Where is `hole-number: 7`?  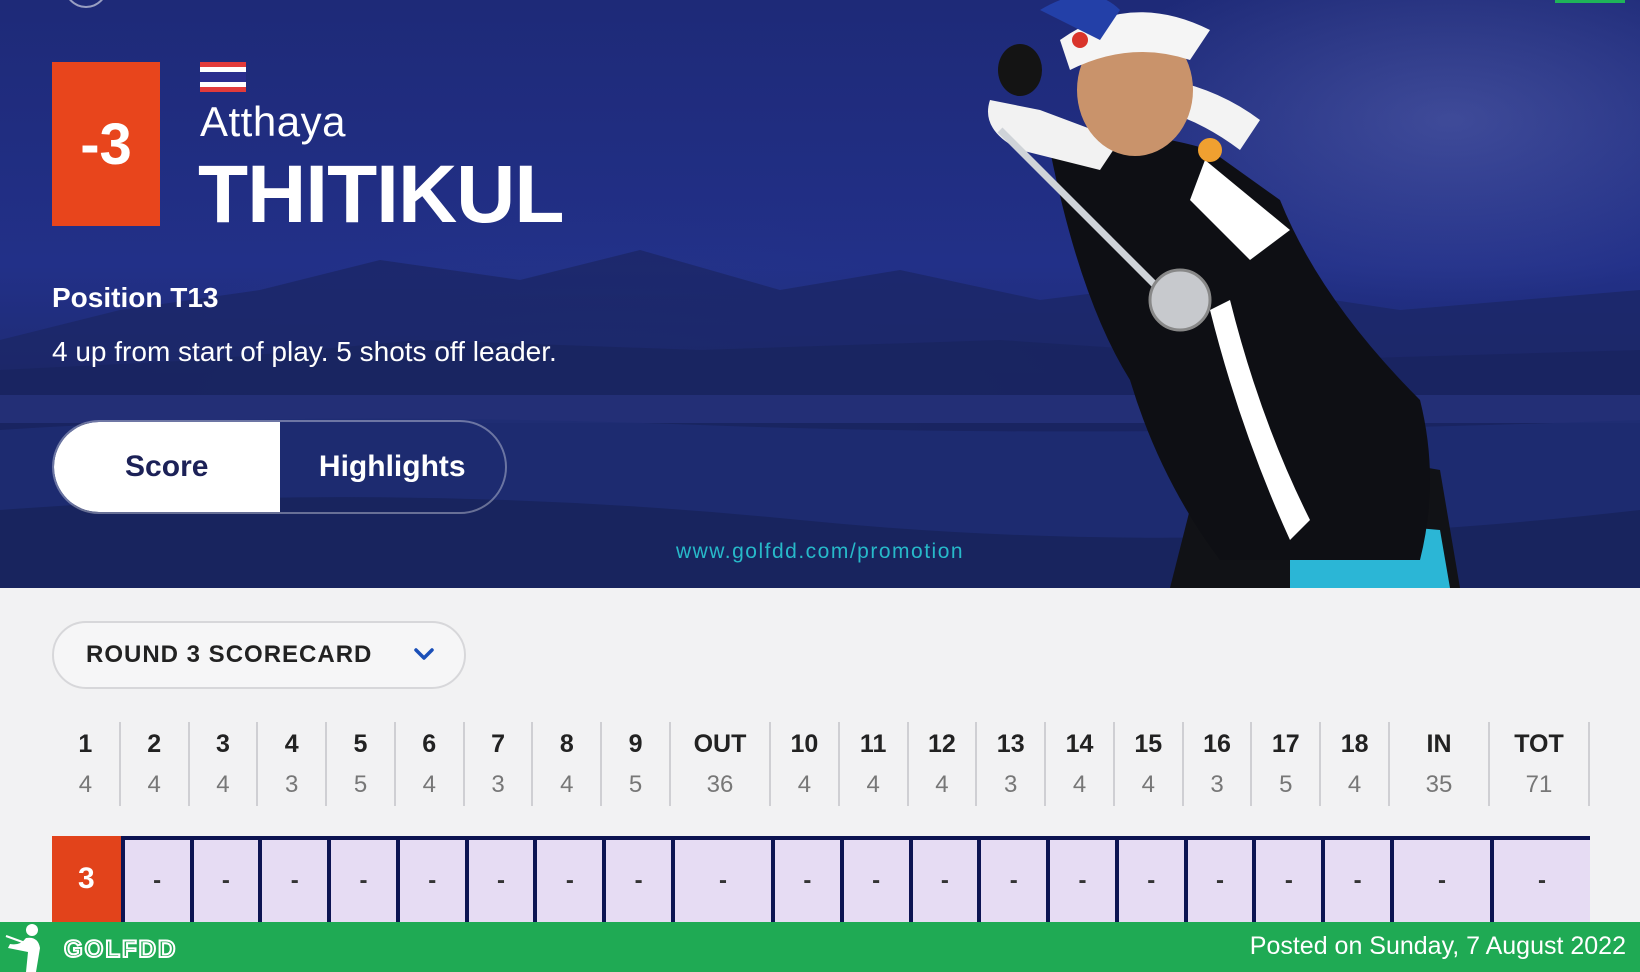
hole-number: 7 is located at coordinates (498, 744).